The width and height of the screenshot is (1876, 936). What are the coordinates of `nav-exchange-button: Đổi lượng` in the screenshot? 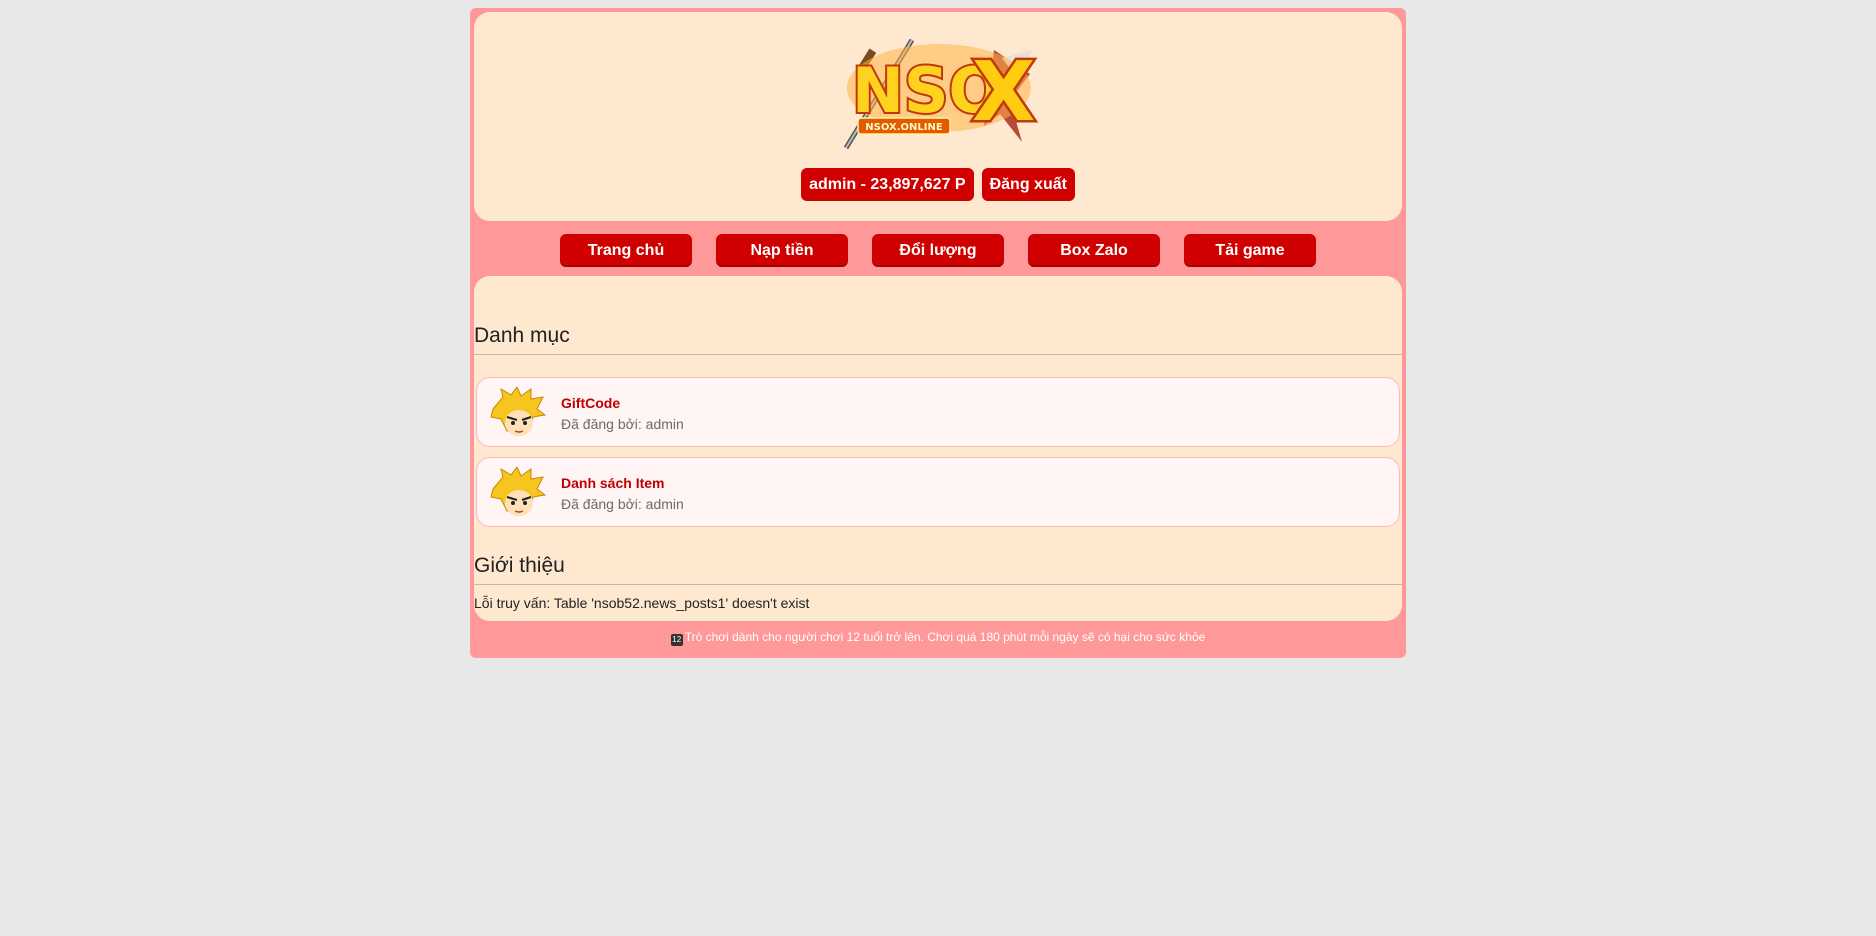 It's located at (938, 250).